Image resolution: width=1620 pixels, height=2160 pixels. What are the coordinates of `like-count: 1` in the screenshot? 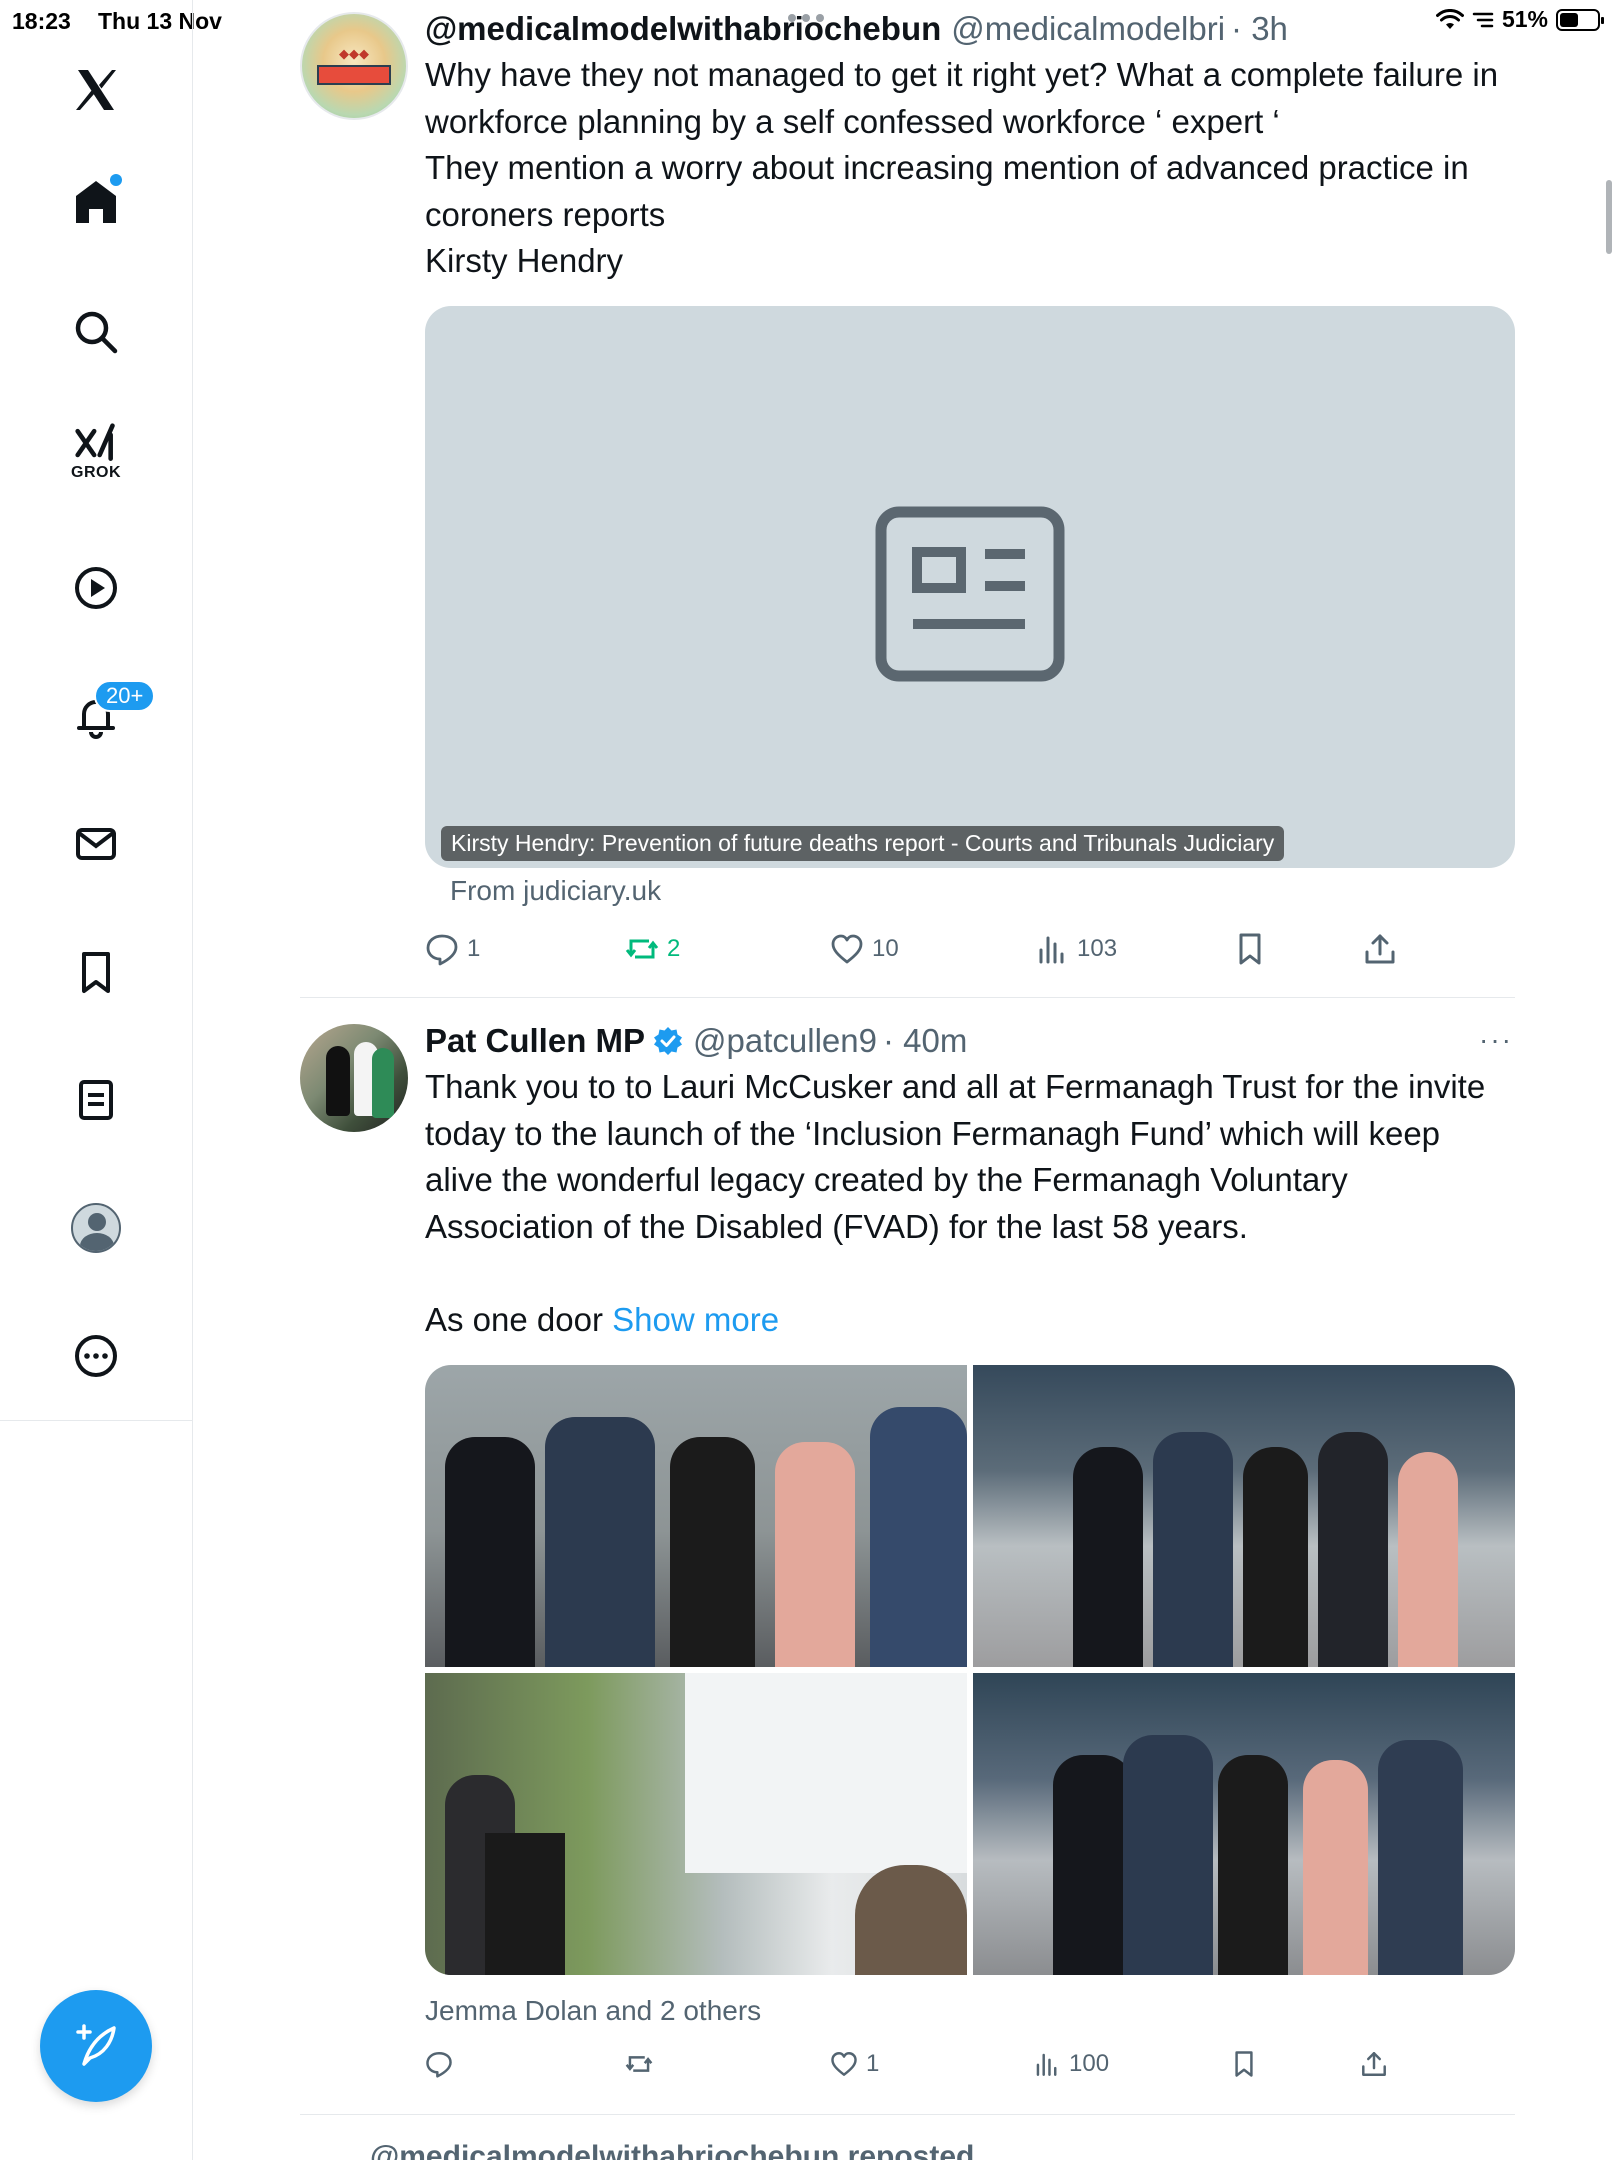 It's located at (873, 2063).